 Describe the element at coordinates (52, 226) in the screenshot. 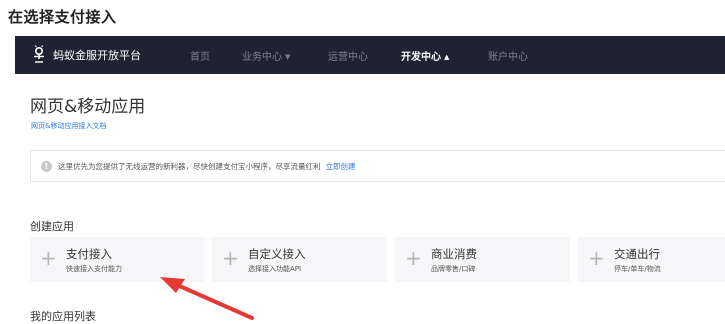

I see `create-app-title: 创建应用` at that location.